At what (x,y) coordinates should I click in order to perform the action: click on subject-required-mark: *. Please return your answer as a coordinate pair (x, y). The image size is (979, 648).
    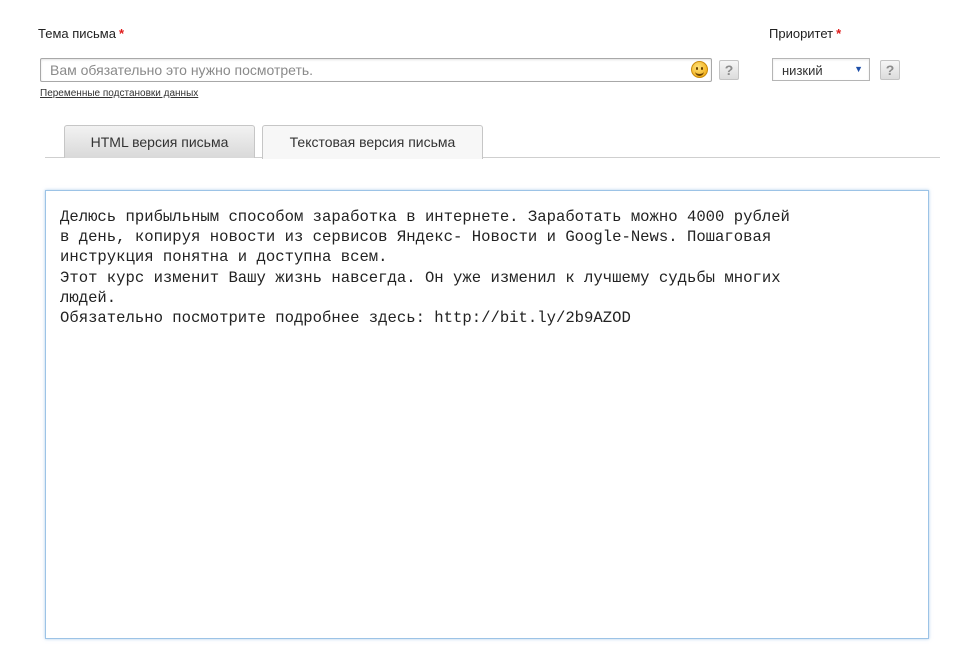
    Looking at the image, I should click on (121, 33).